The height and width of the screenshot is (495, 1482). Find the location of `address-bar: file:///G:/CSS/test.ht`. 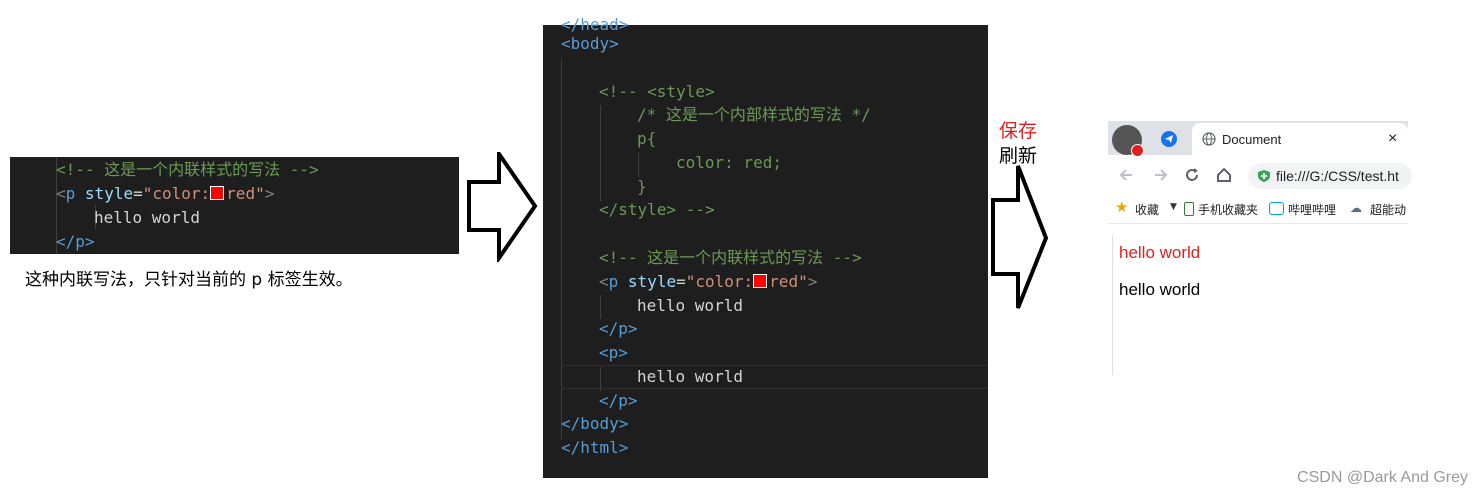

address-bar: file:///G:/CSS/test.ht is located at coordinates (1330, 176).